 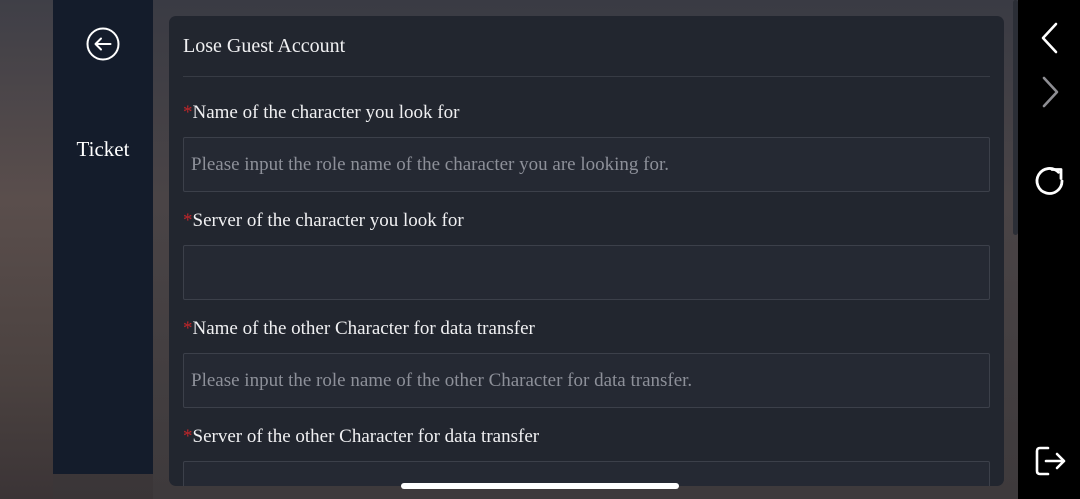 I want to click on field-label-character-name: *Name of the character you look for, so click(x=321, y=113).